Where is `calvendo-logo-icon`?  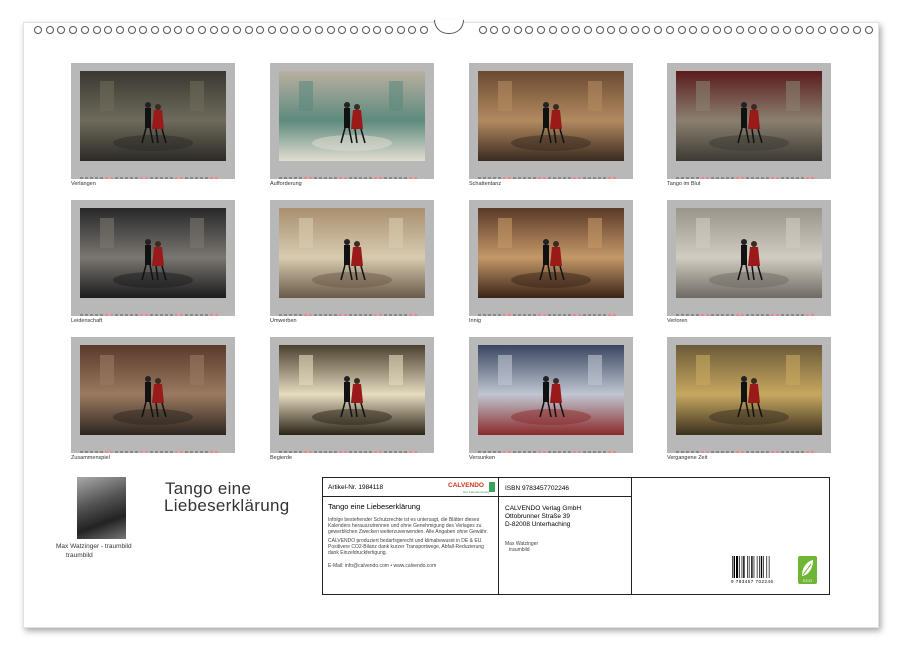 calvendo-logo-icon is located at coordinates (492, 487).